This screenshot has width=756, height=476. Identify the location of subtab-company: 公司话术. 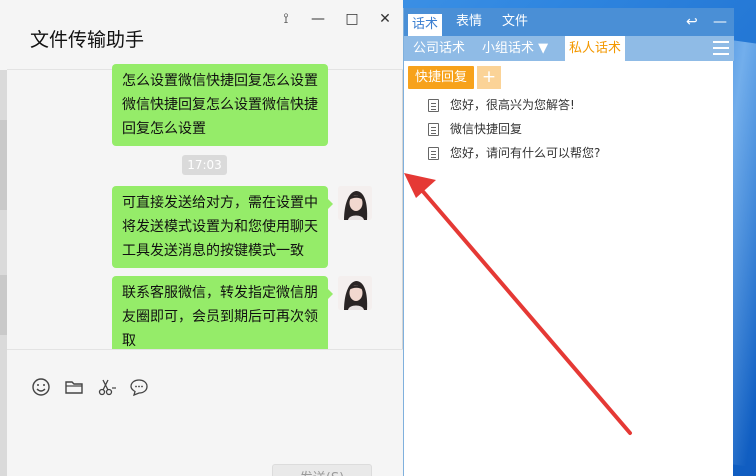
(439, 48).